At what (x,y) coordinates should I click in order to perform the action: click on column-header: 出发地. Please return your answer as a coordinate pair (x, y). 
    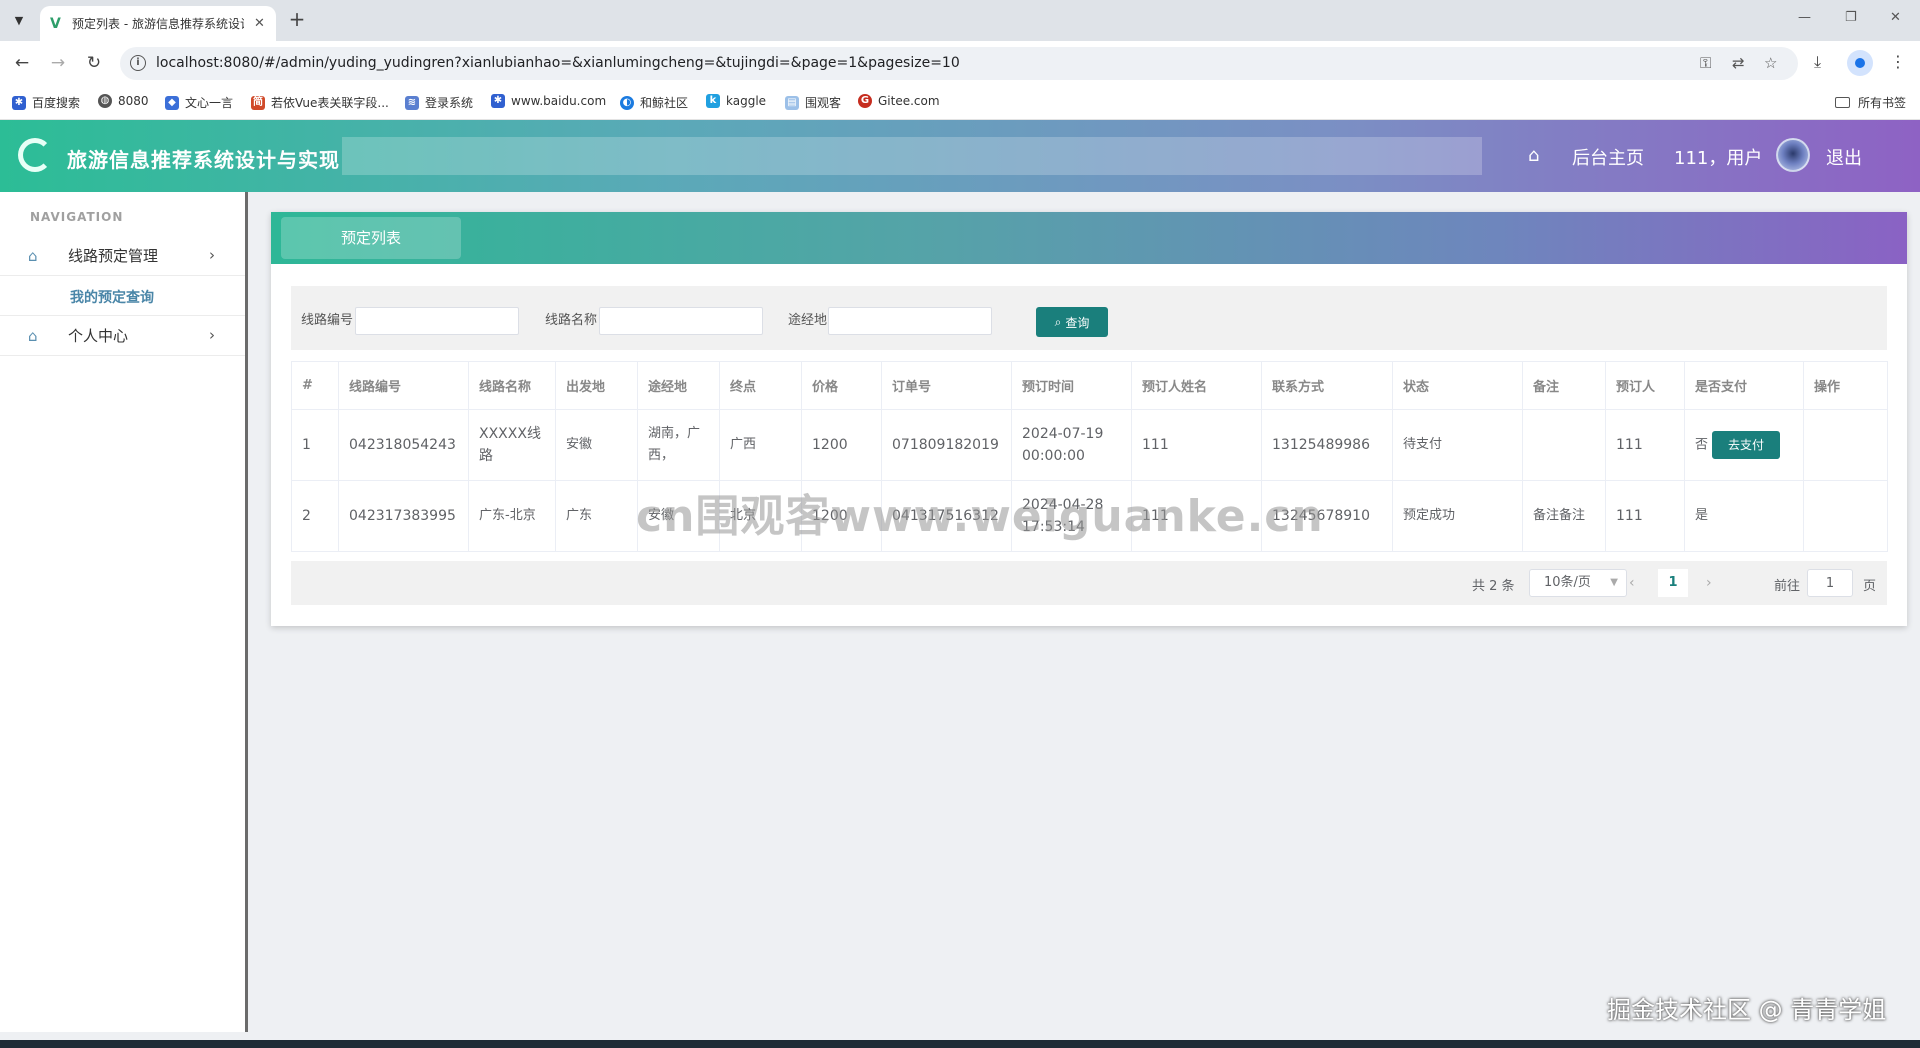
    Looking at the image, I should click on (596, 385).